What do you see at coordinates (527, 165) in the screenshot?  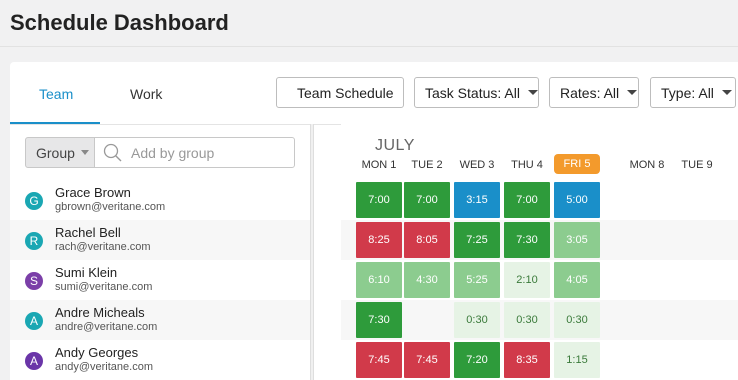 I see `day-header: THU 4` at bounding box center [527, 165].